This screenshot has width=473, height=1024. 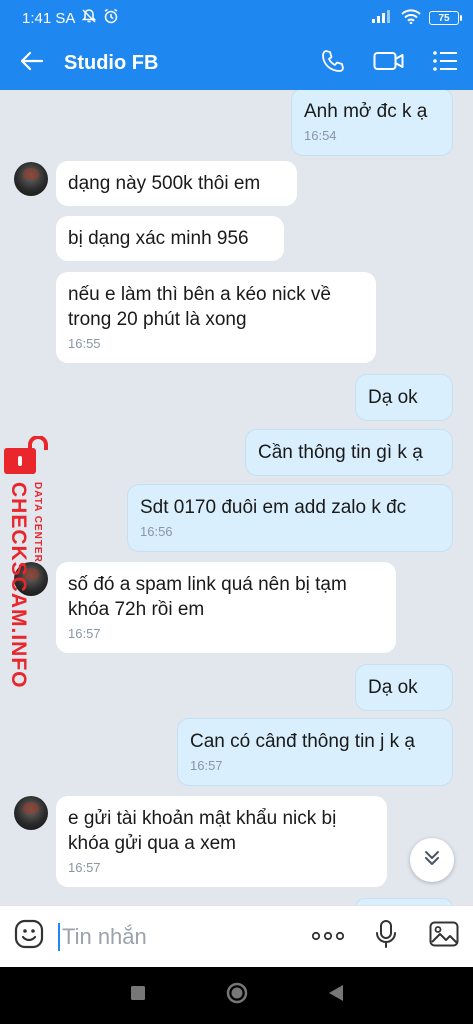 I want to click on message-input, so click(x=180, y=936).